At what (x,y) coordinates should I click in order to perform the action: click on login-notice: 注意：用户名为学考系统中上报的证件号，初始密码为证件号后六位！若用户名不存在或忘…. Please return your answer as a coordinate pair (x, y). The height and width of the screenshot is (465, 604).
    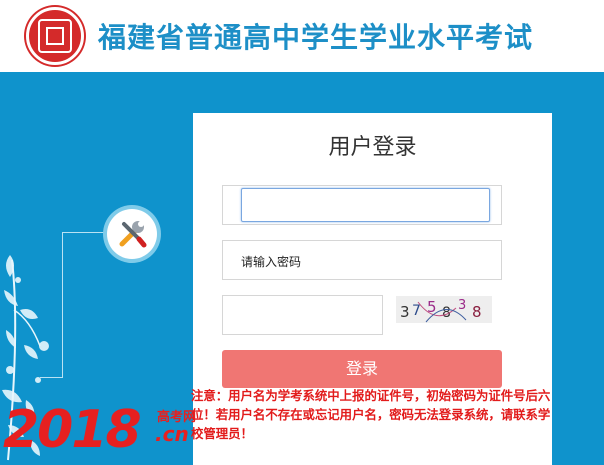
    Looking at the image, I should click on (371, 414).